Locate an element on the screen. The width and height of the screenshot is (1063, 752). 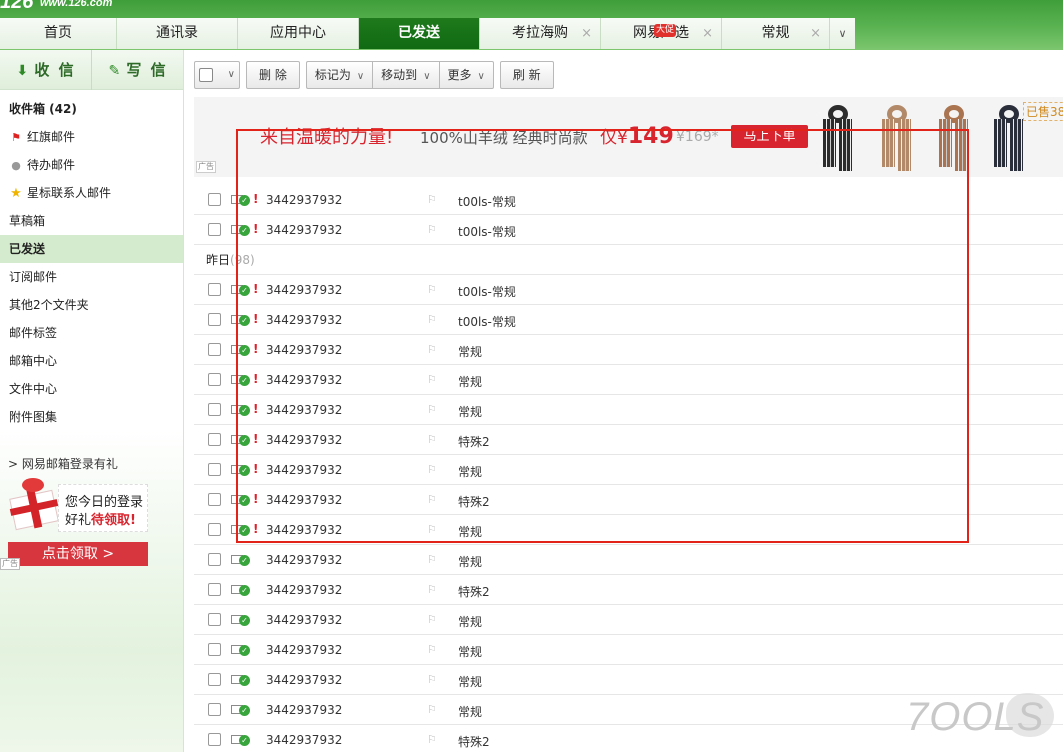
tab-0: 首页 is located at coordinates (58, 33).